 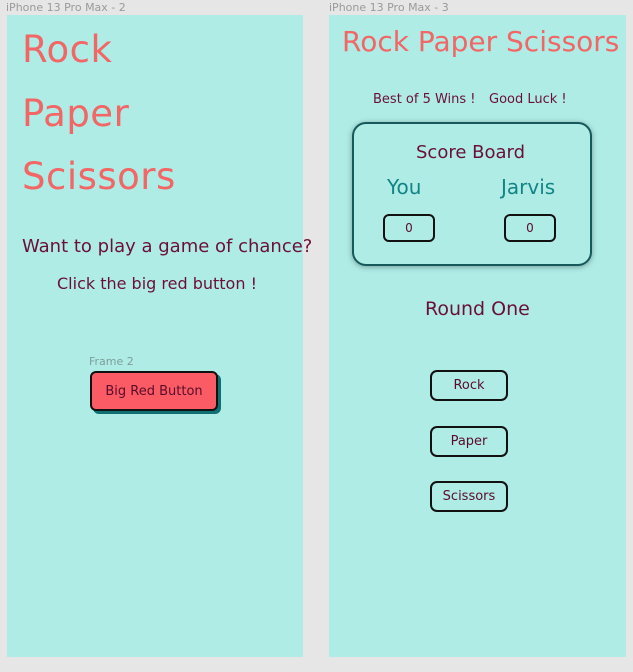 What do you see at coordinates (469, 441) in the screenshot?
I see `paper-button: Paper` at bounding box center [469, 441].